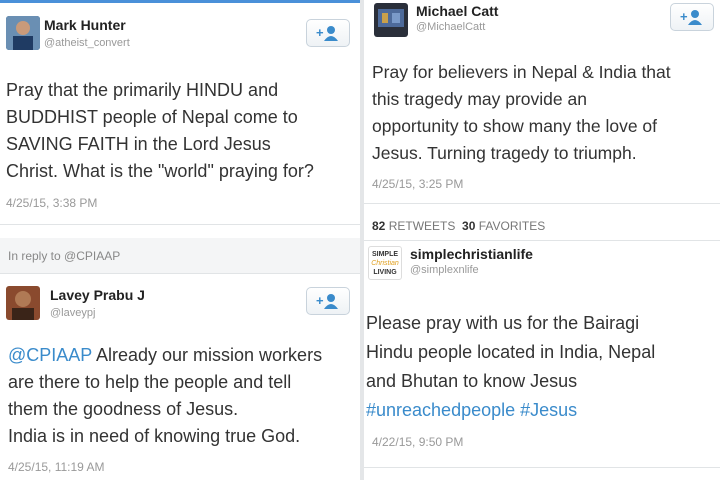 Image resolution: width=720 pixels, height=480 pixels. Describe the element at coordinates (56, 467) in the screenshot. I see `timestamp: 4/25/15, 11:19 AM` at that location.